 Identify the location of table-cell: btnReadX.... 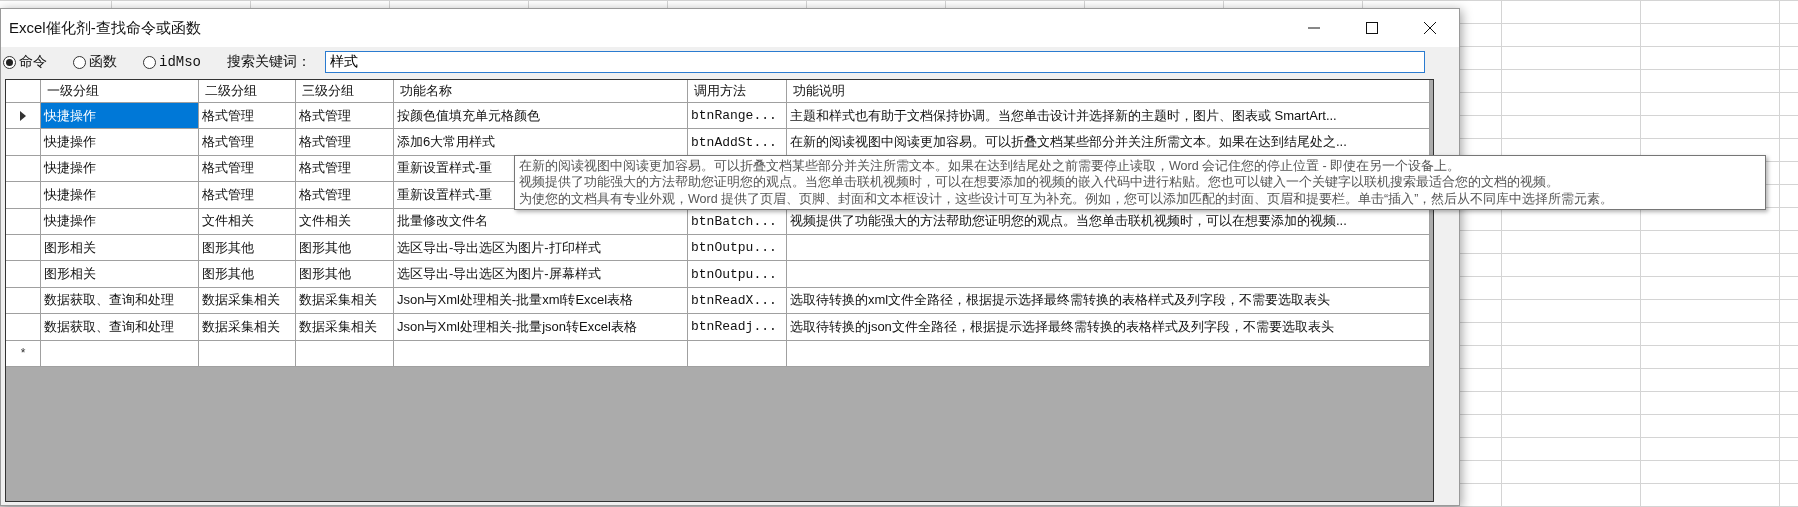
(737, 301).